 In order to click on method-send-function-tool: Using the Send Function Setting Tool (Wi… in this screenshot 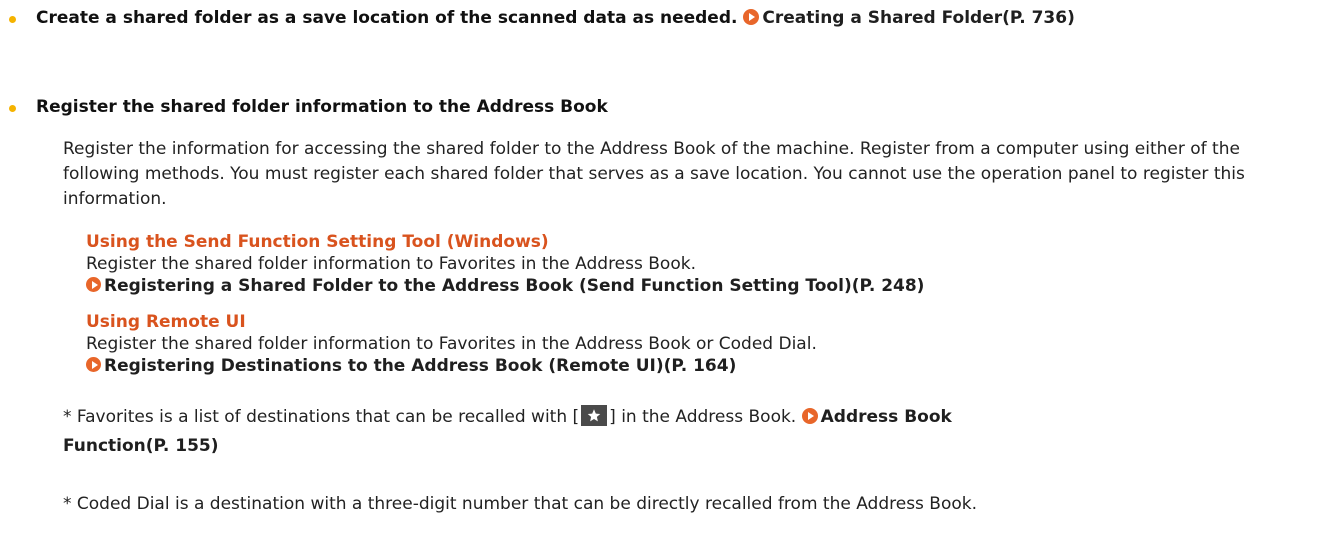, I will do `click(696, 264)`.